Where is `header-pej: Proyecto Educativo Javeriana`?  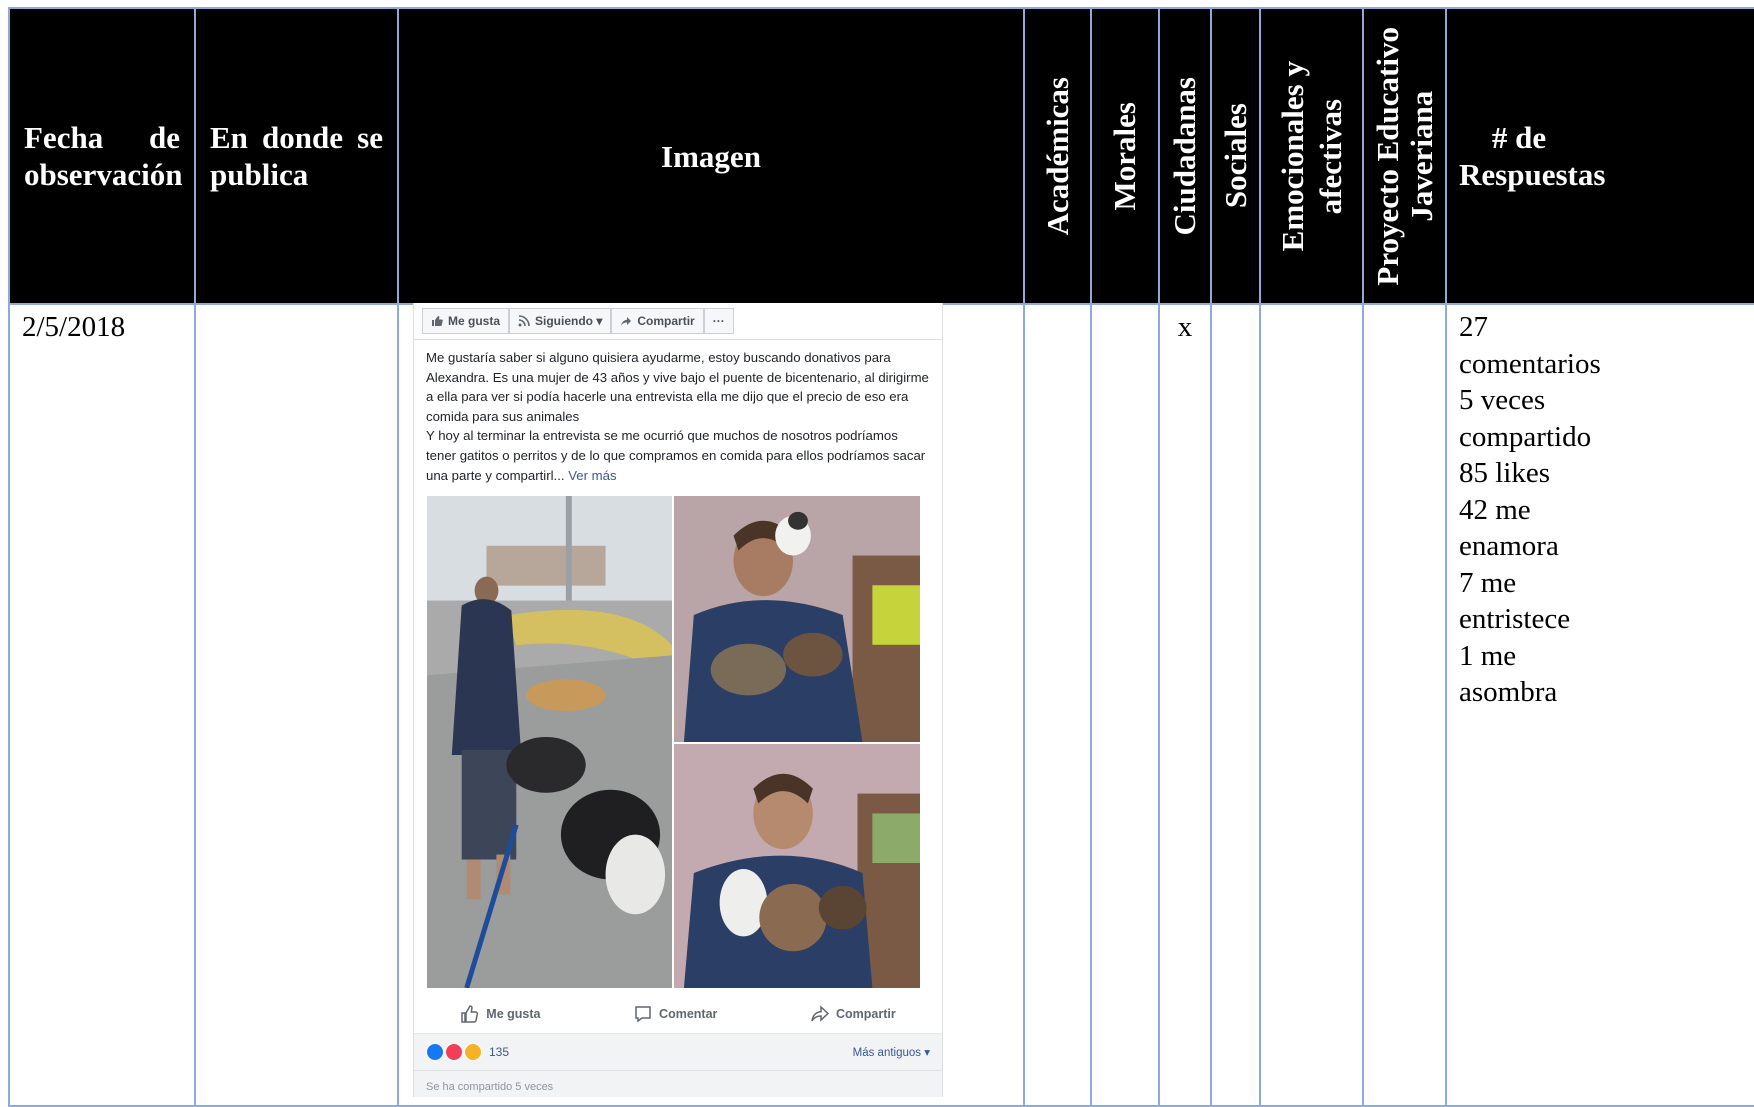 header-pej: Proyecto Educativo Javeriana is located at coordinates (1404, 156).